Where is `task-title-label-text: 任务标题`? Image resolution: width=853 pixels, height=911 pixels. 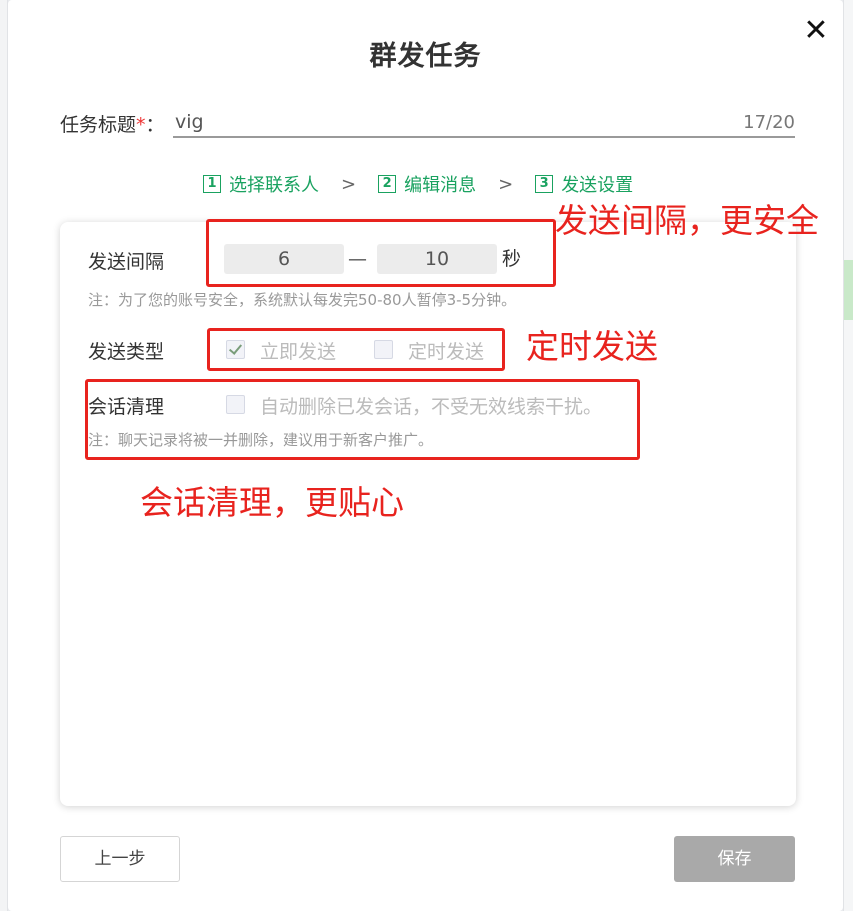 task-title-label-text: 任务标题 is located at coordinates (98, 125).